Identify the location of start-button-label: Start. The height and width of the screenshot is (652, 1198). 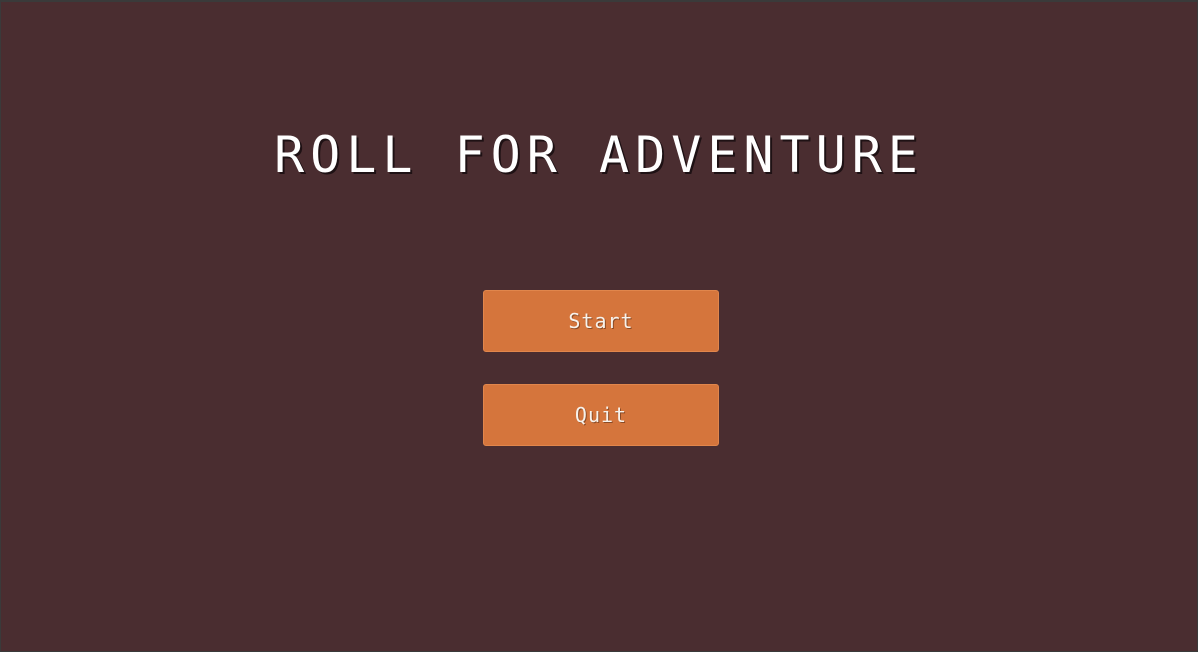
(601, 321).